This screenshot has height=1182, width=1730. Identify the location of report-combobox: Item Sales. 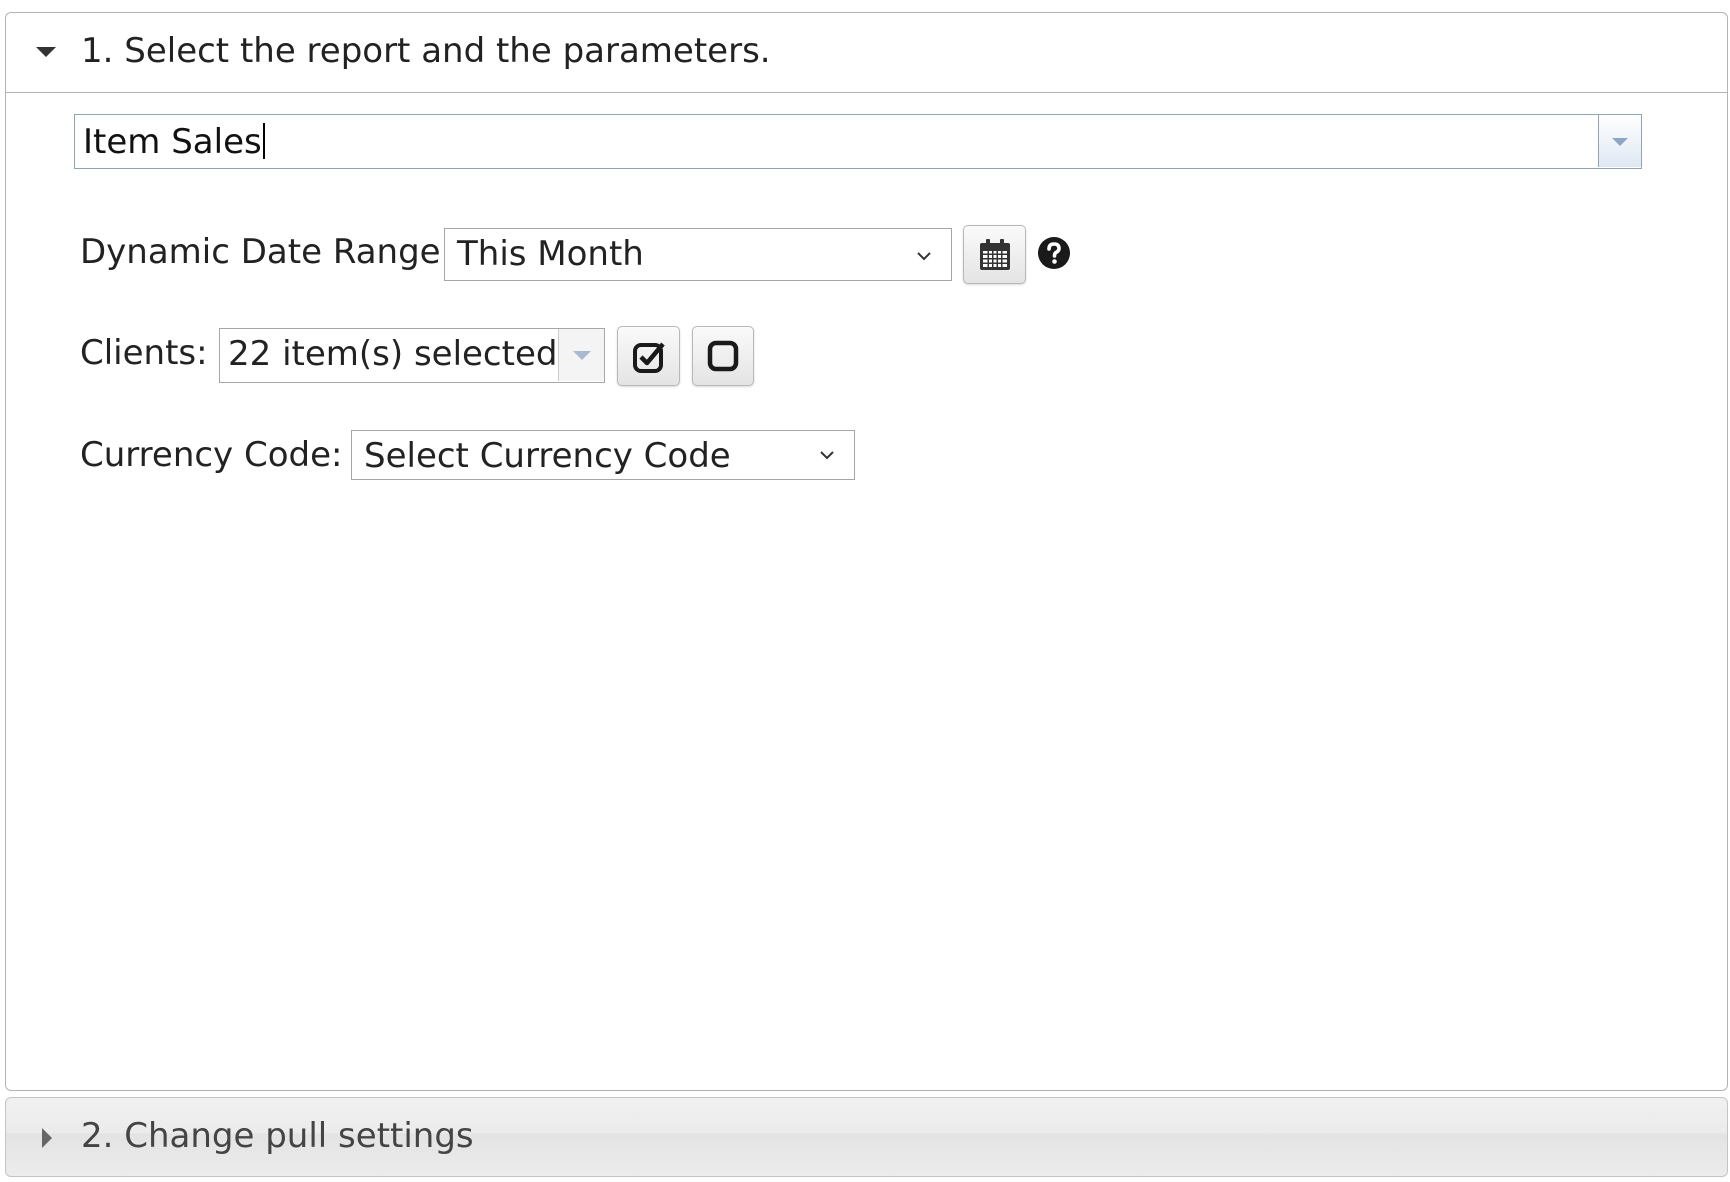
(858, 141).